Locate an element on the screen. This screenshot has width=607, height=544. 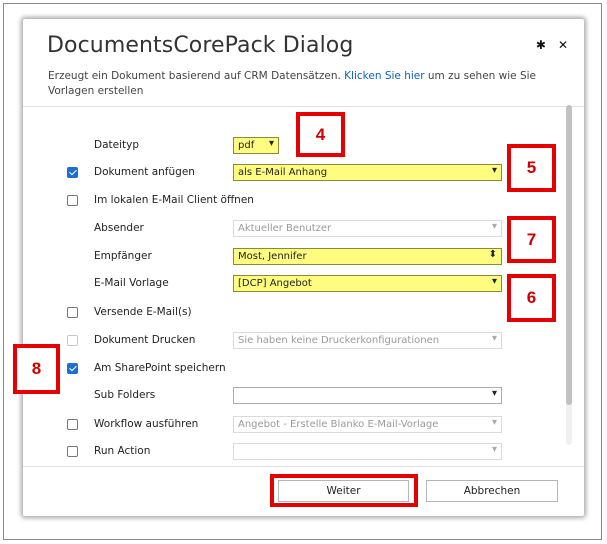
row-versende: Versende E-Mail(s) is located at coordinates (293, 314).